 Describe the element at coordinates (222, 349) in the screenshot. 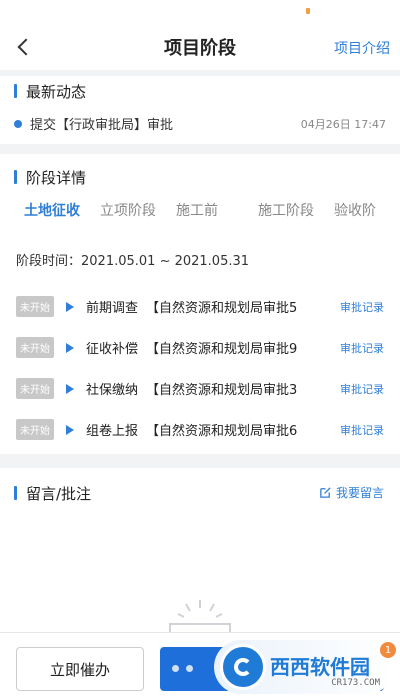

I see `step-organization: 【自然资源和规划局审批9` at that location.